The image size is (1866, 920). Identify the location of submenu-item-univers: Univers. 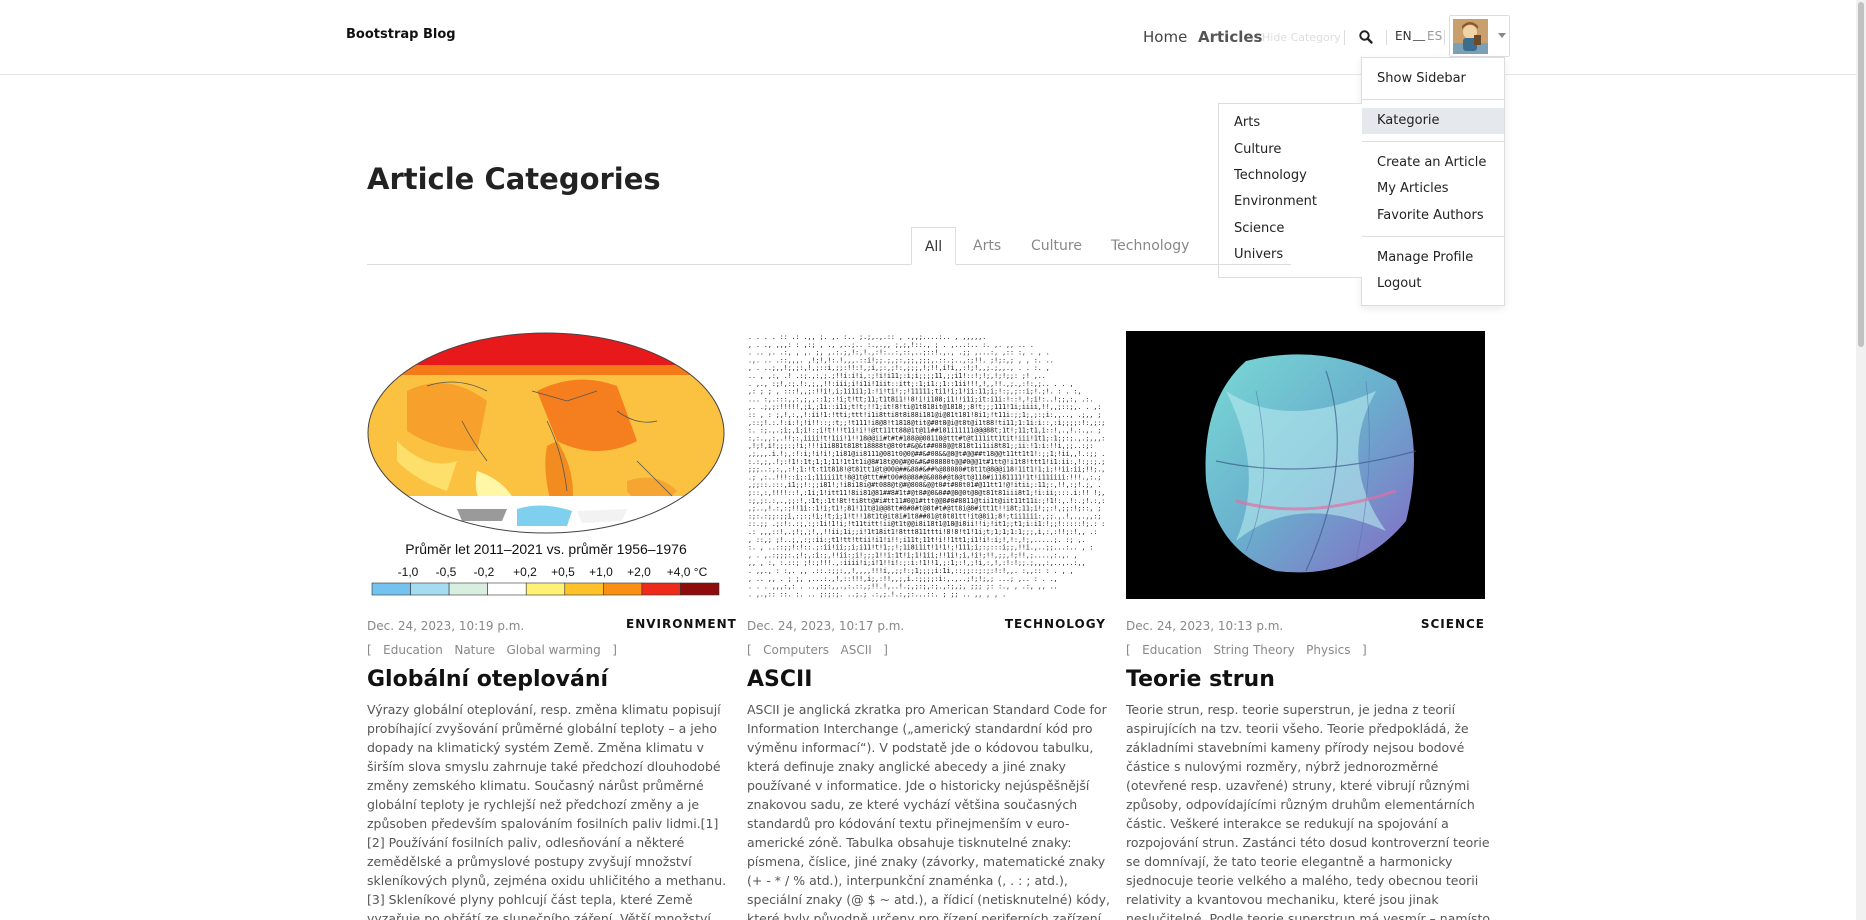
(1258, 254).